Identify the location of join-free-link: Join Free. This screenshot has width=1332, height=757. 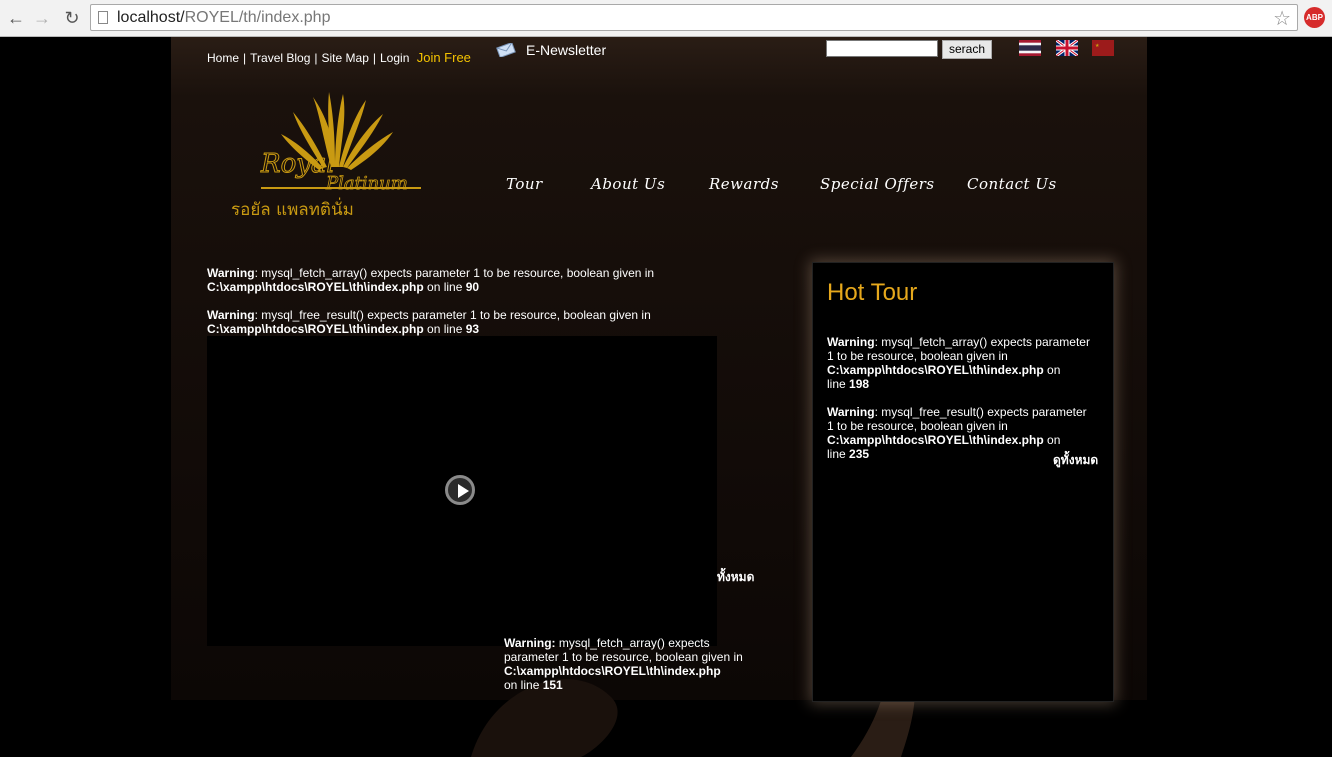
(444, 57).